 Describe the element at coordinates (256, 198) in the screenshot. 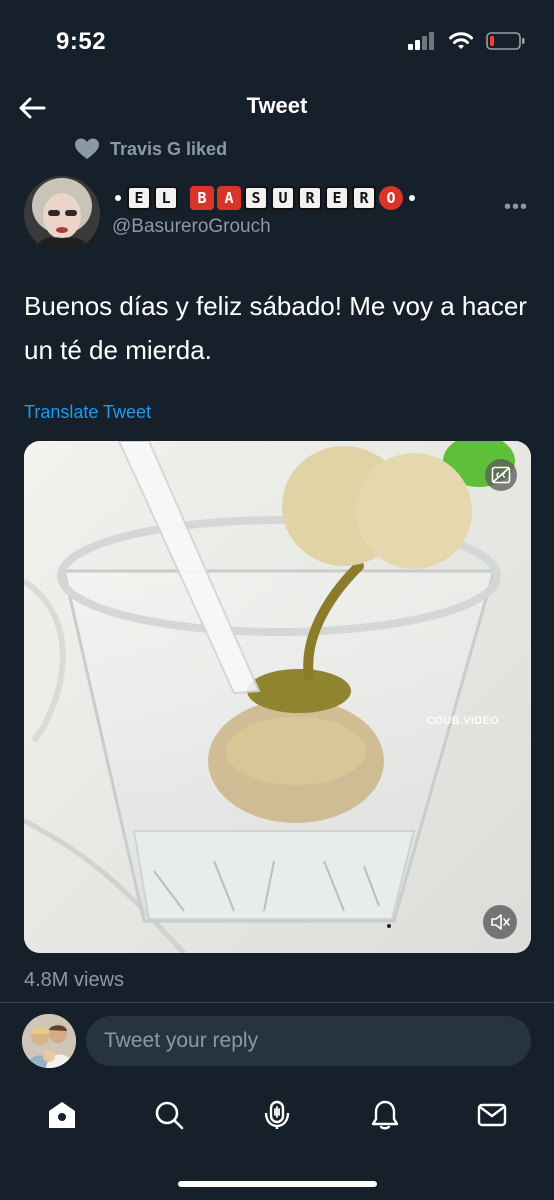

I see `letter-tile: S` at that location.